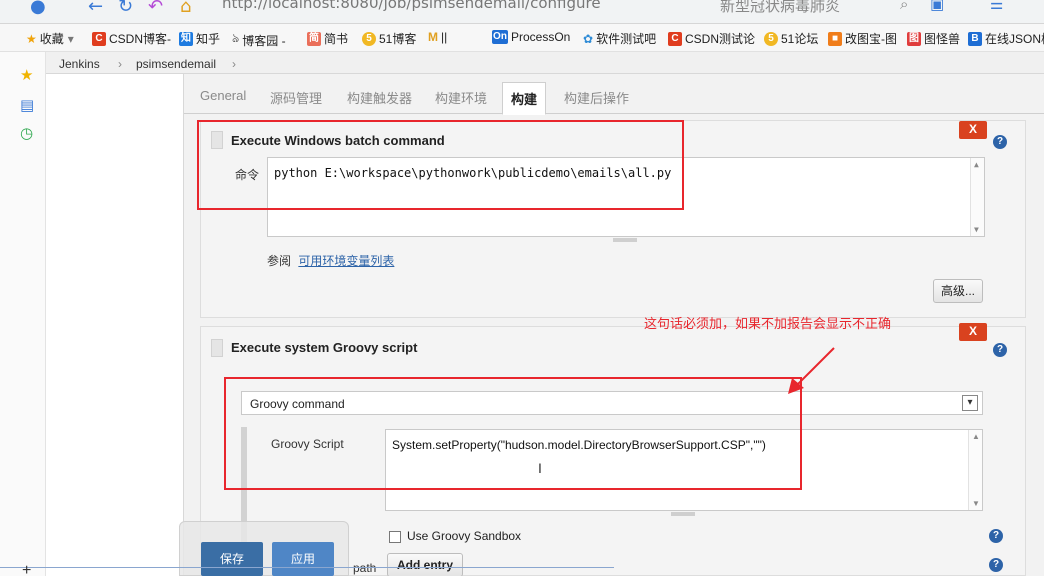 The height and width of the screenshot is (576, 1044). I want to click on bookmark-label: ||, so click(444, 37).